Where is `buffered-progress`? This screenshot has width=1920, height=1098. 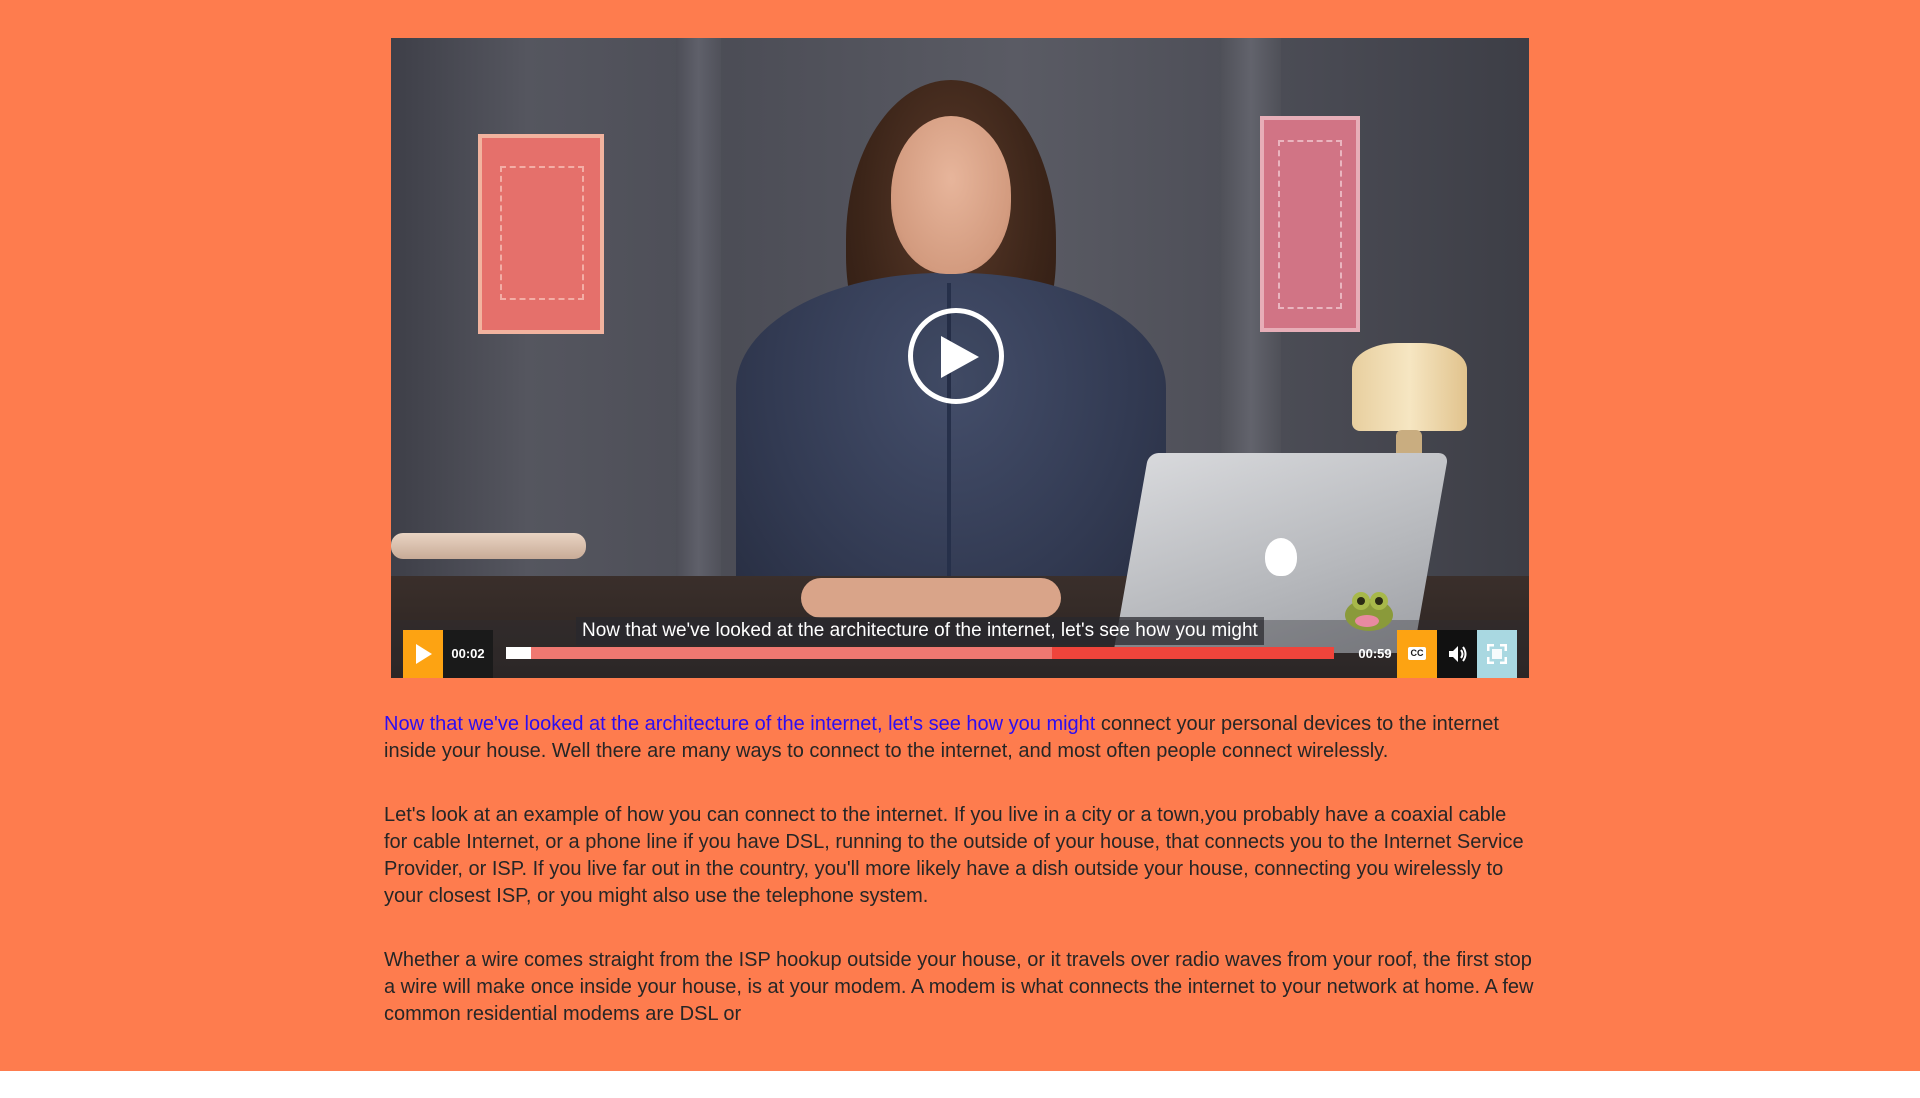 buffered-progress is located at coordinates (779, 653).